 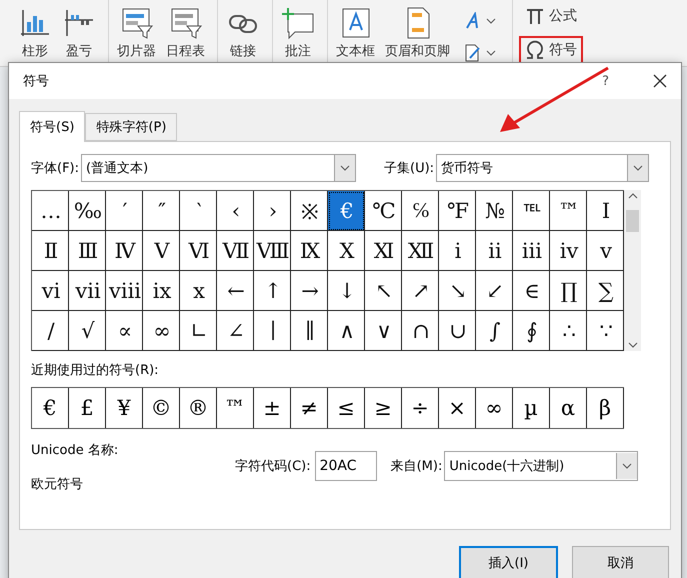 I want to click on symbol-cell: ∨, so click(x=383, y=331).